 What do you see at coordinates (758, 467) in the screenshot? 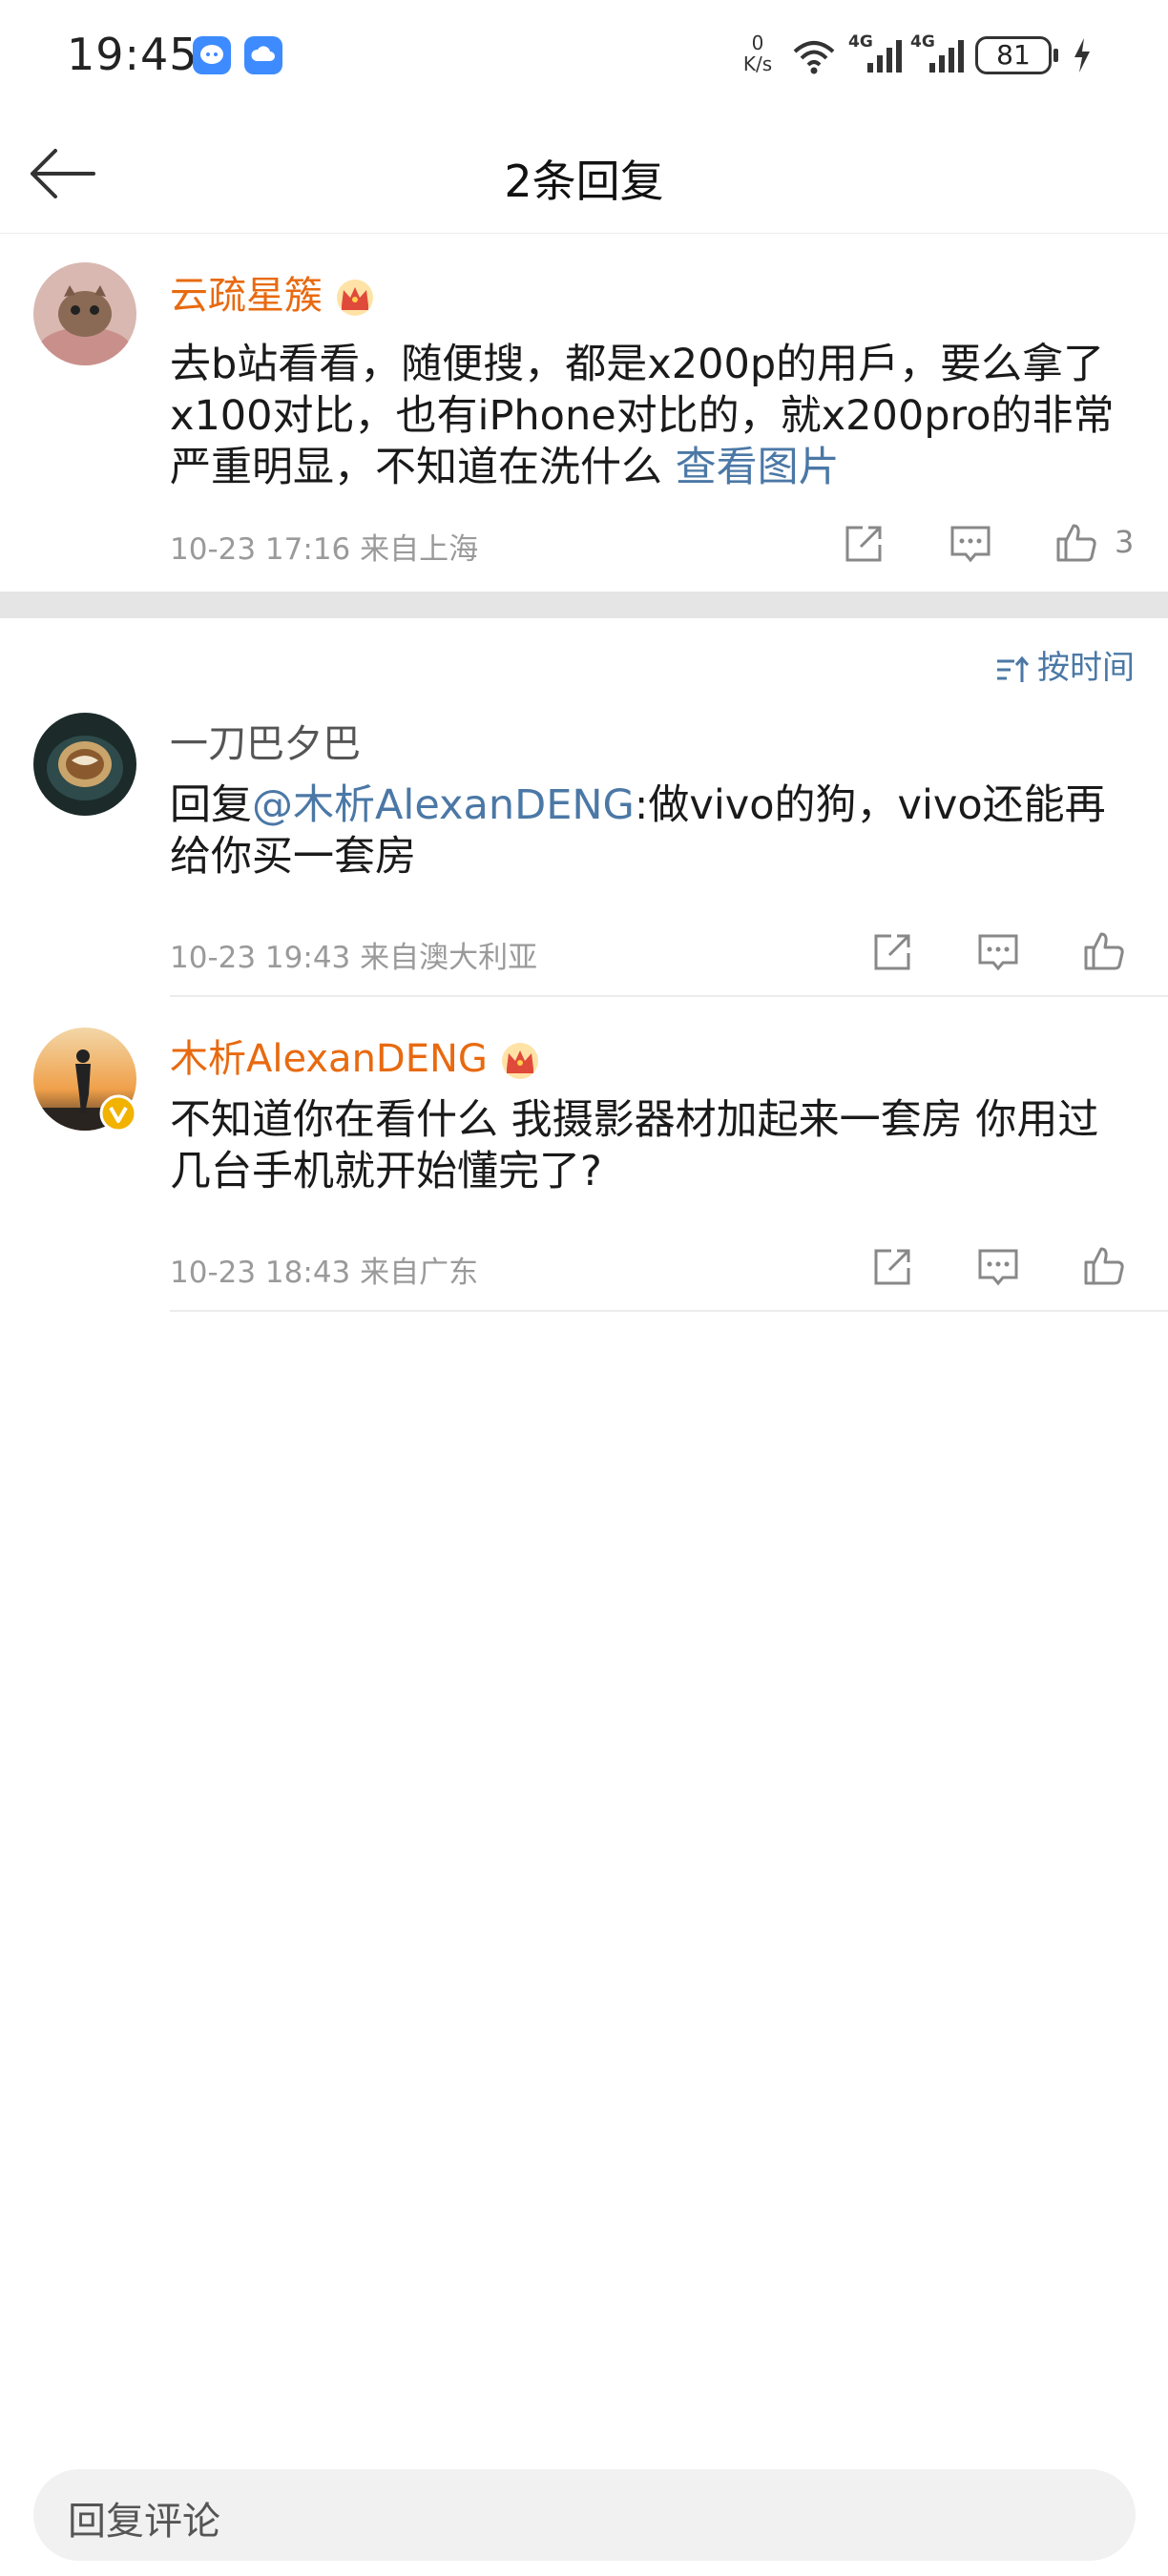
I see `view-image-link: 查看图片` at bounding box center [758, 467].